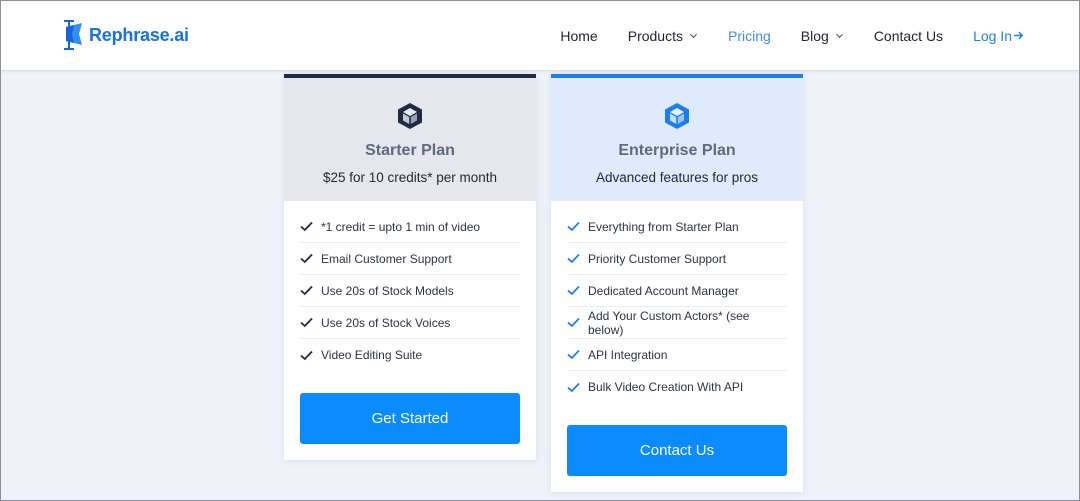 The height and width of the screenshot is (501, 1080). I want to click on feature-item: Add Your Custom Actors* (see below), so click(677, 323).